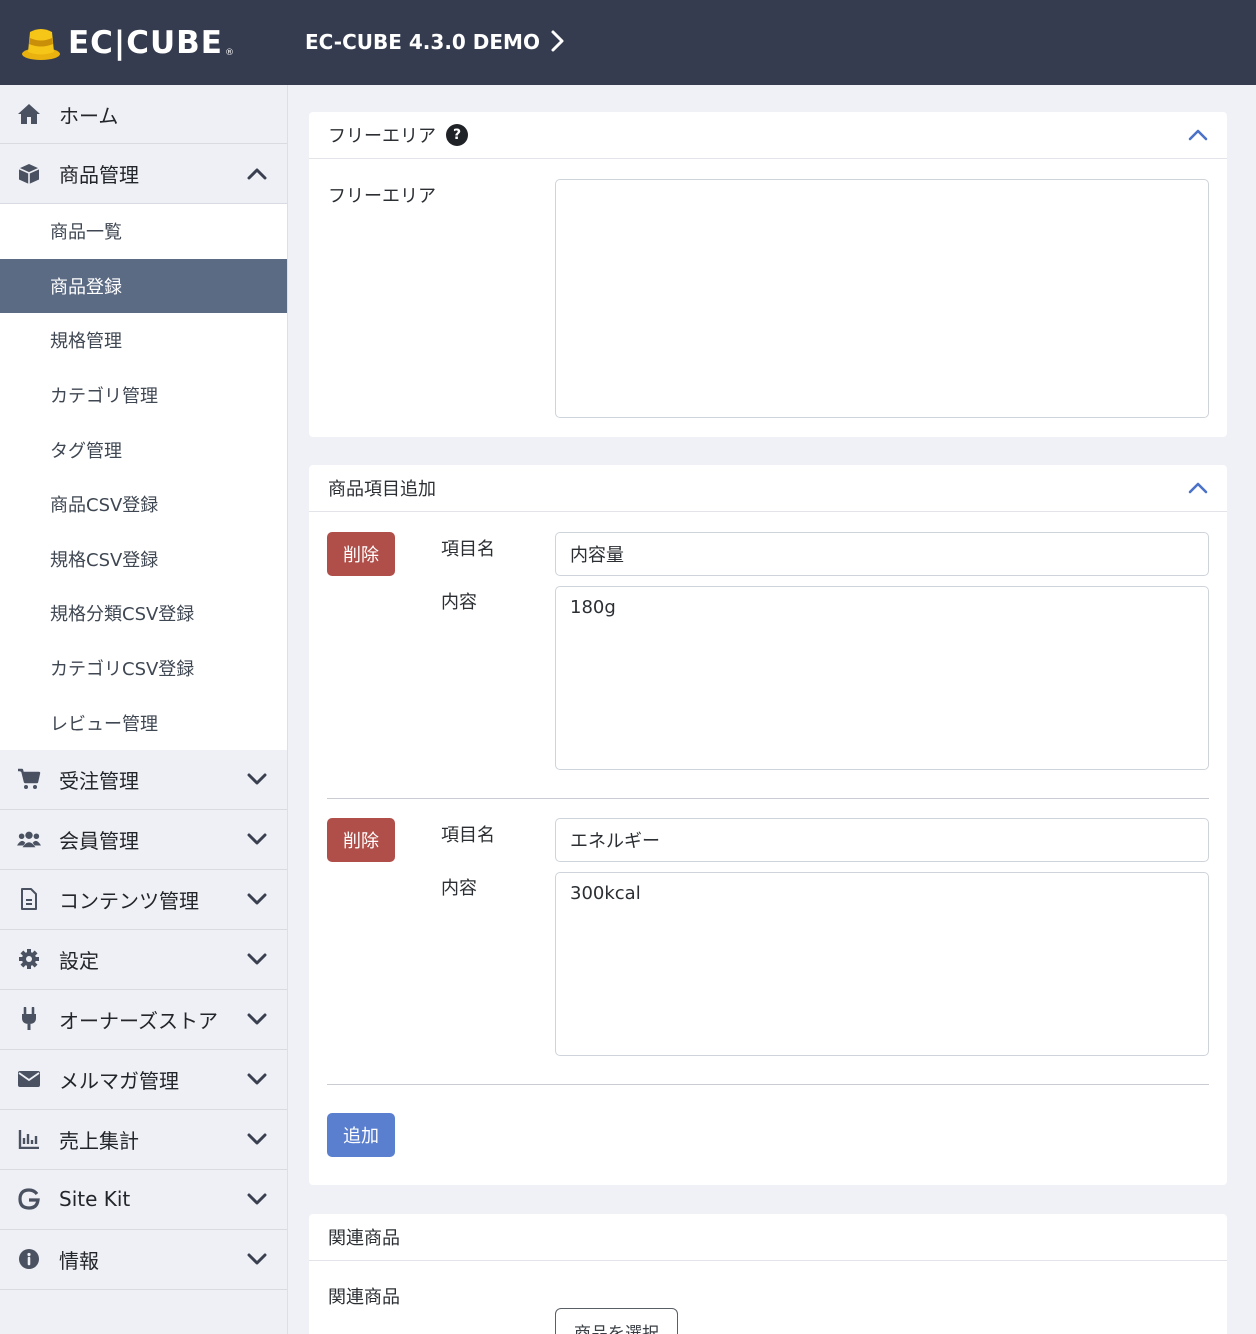  I want to click on info-icon, so click(29, 1259).